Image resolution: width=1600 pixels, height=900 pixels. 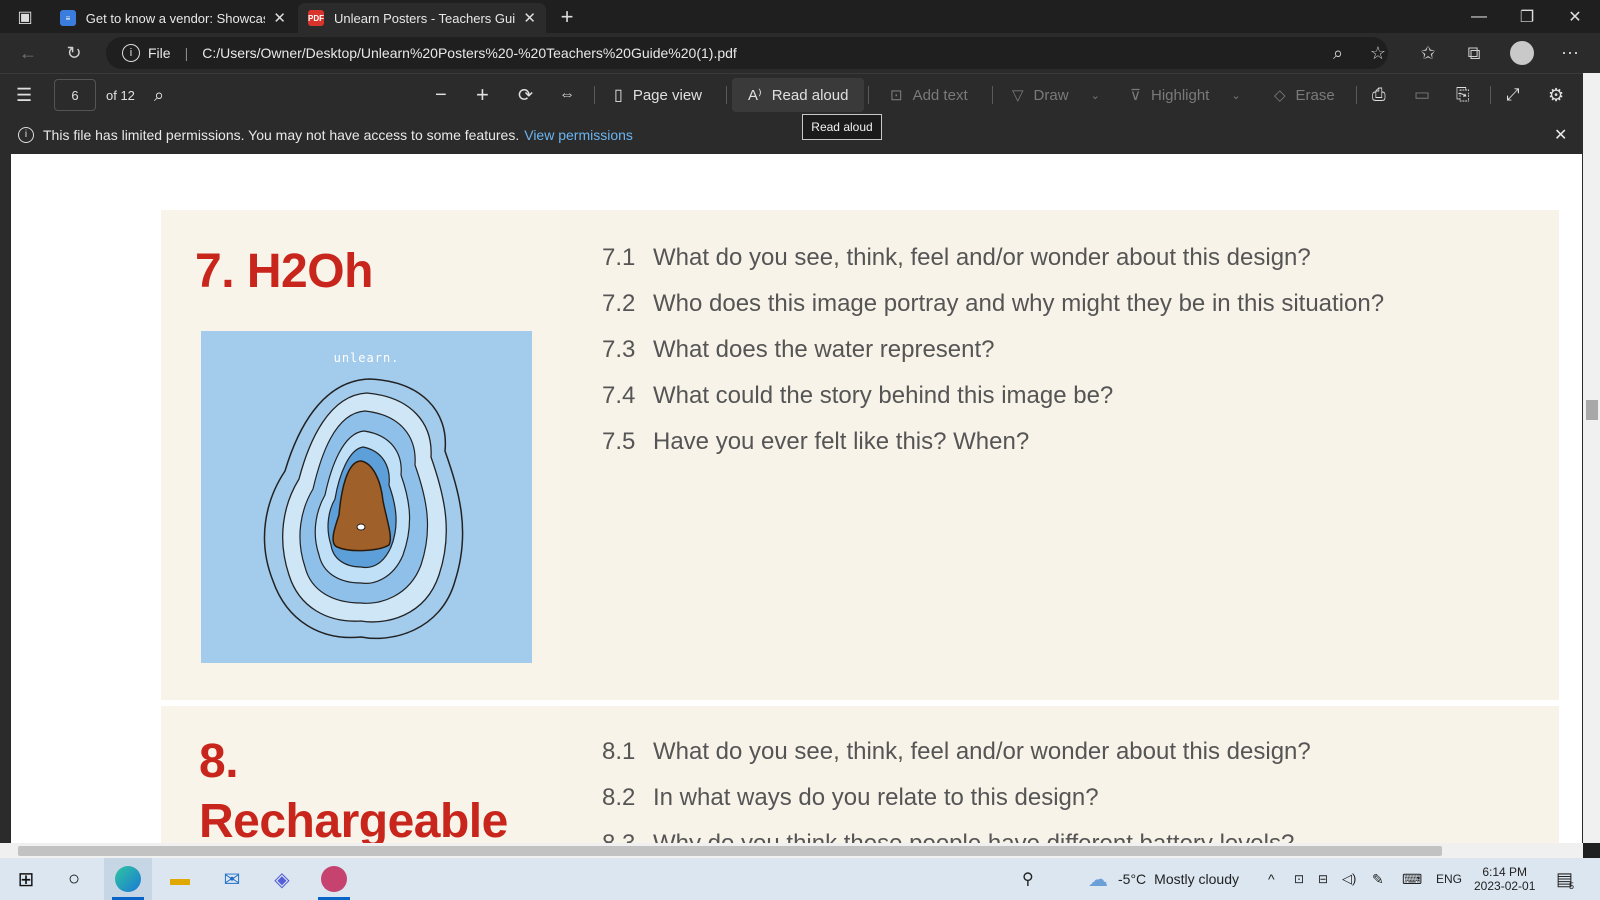 What do you see at coordinates (1135, 95) in the screenshot?
I see `highlight-icon: ⊽` at bounding box center [1135, 95].